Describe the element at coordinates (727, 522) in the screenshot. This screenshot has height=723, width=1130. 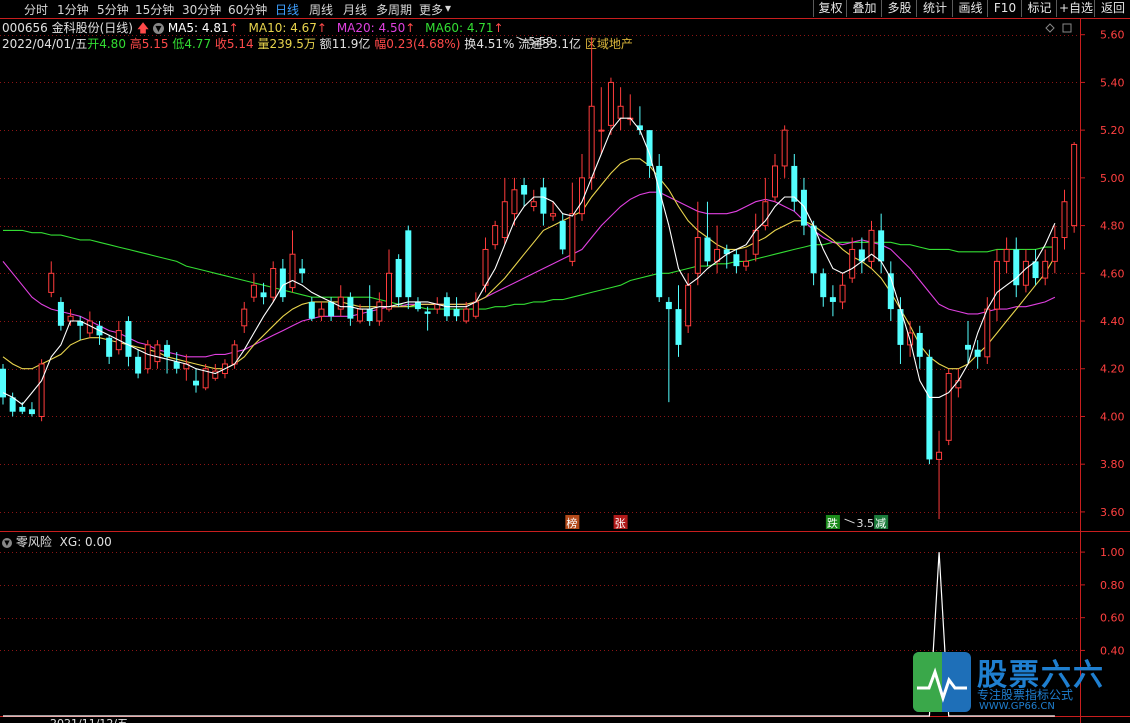
I see `markers-group: 榜张跌减` at that location.